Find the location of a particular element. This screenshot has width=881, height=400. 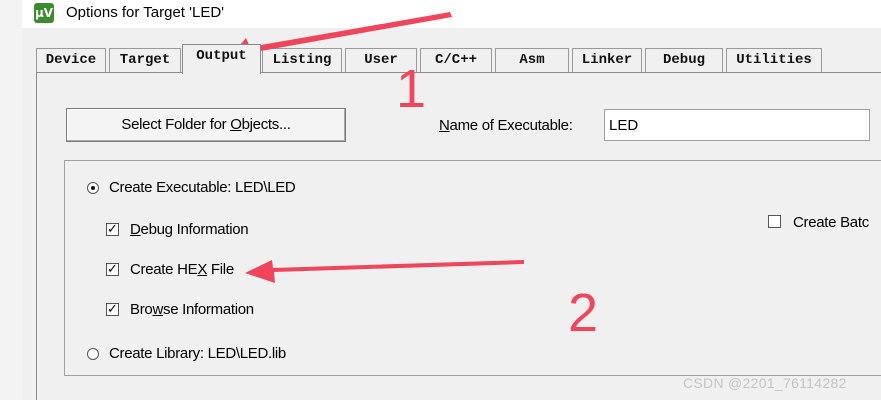

window-title: Options for Target 'LED' is located at coordinates (145, 12).